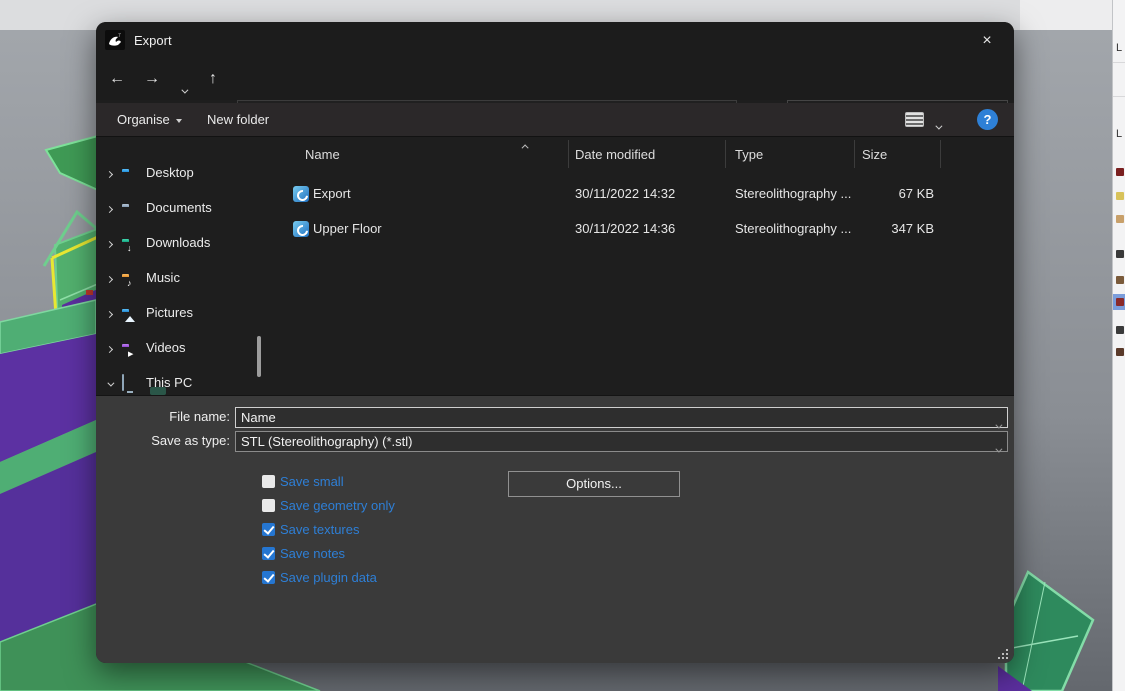  What do you see at coordinates (169, 312) in the screenshot?
I see `sidebar-item-label: Pictures` at bounding box center [169, 312].